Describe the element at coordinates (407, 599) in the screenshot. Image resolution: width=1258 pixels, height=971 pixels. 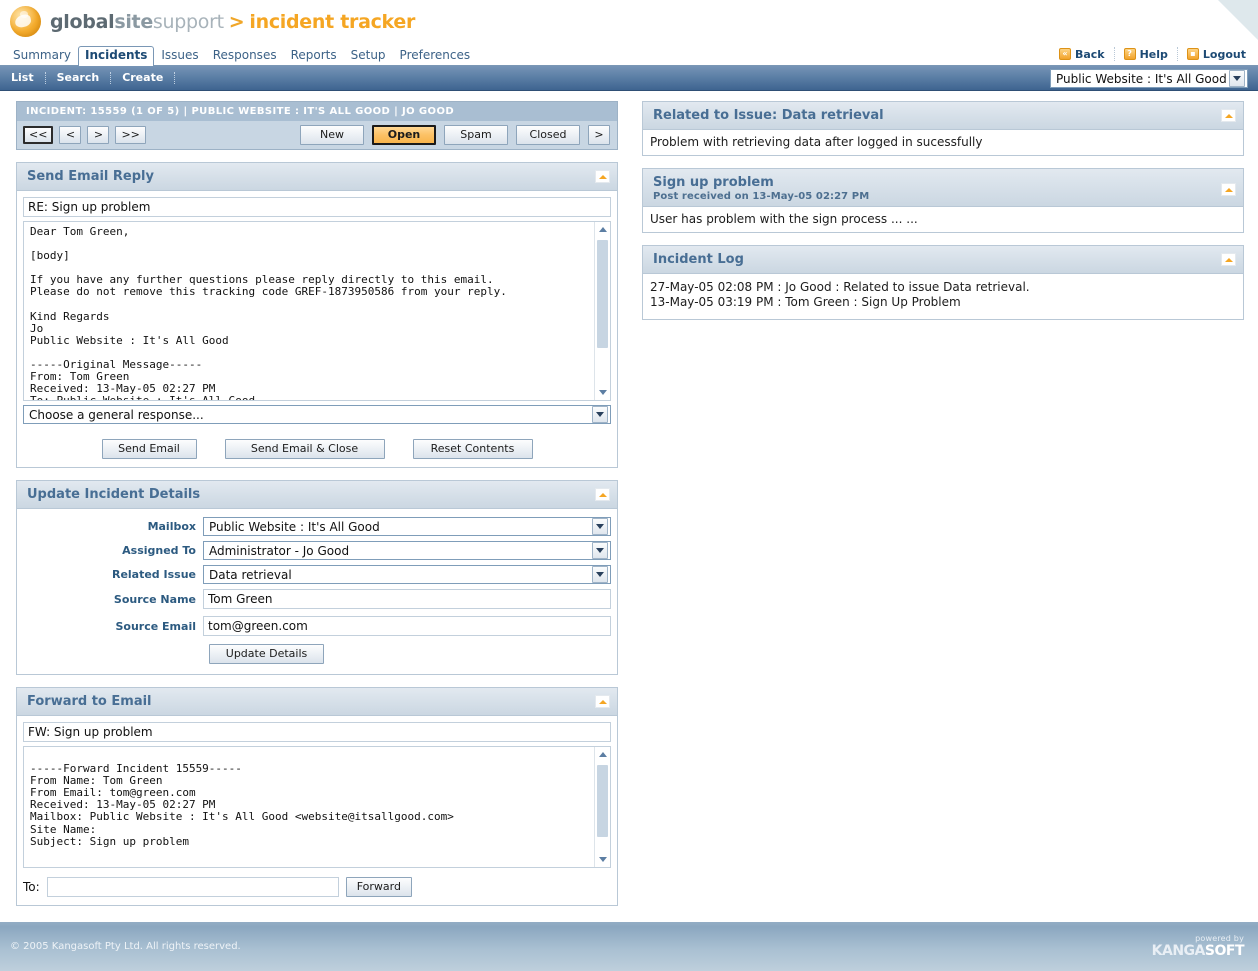
I see `source-name-input` at that location.